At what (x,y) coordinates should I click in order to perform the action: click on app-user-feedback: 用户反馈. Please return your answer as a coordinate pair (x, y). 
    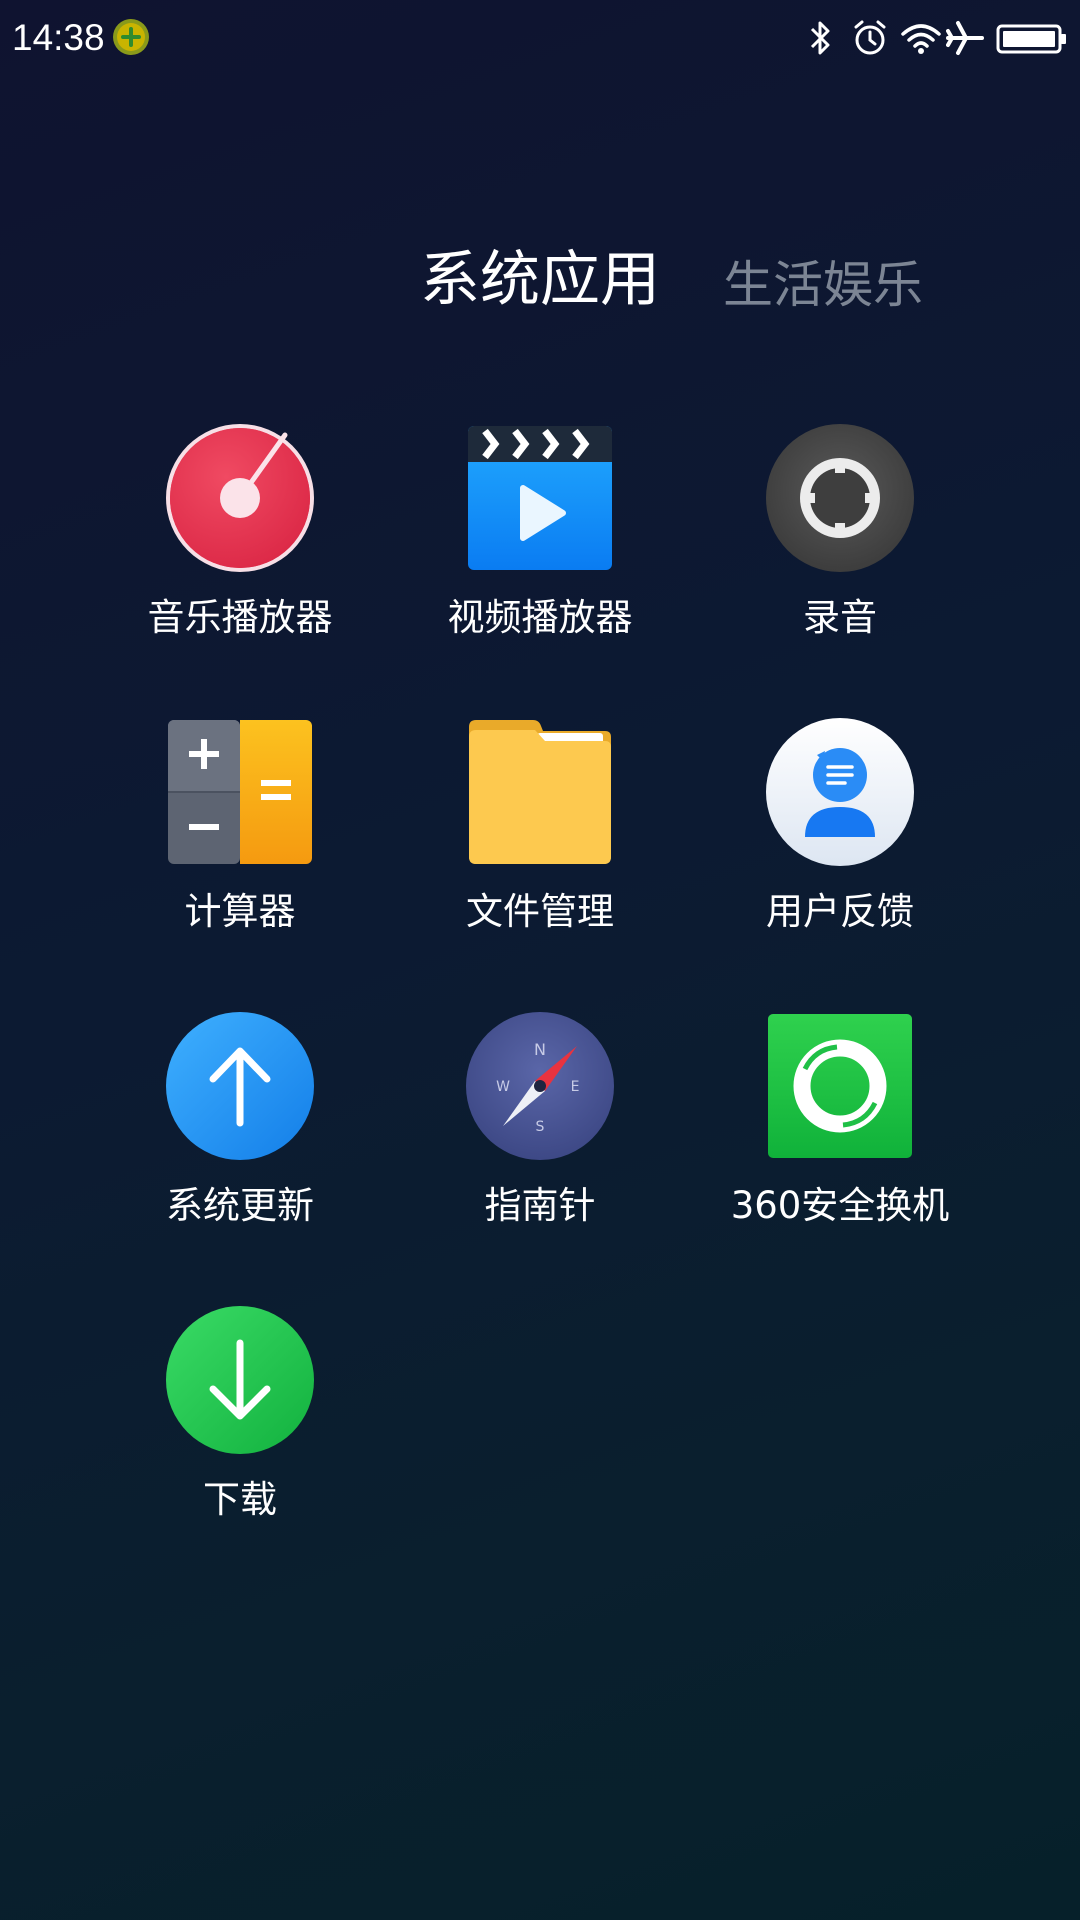
    Looking at the image, I should click on (840, 847).